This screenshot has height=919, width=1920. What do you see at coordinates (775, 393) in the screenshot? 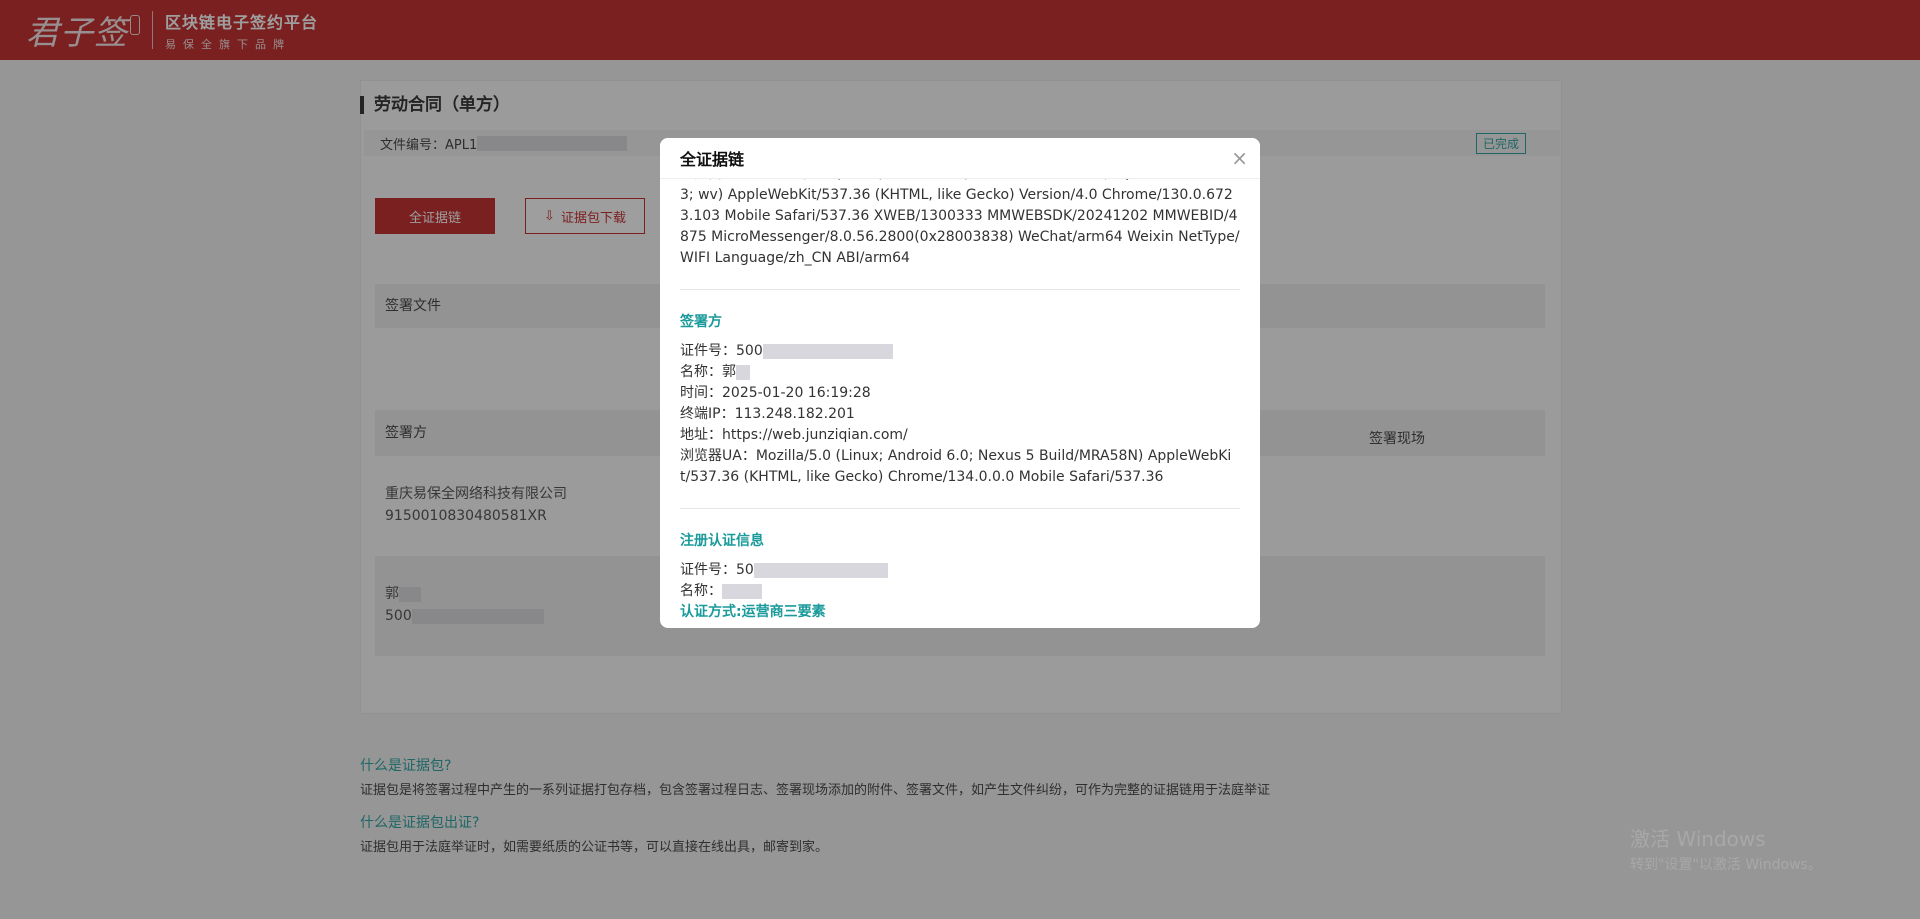
I see `signer-time: 时间：2025-01-20 16:19:28` at bounding box center [775, 393].